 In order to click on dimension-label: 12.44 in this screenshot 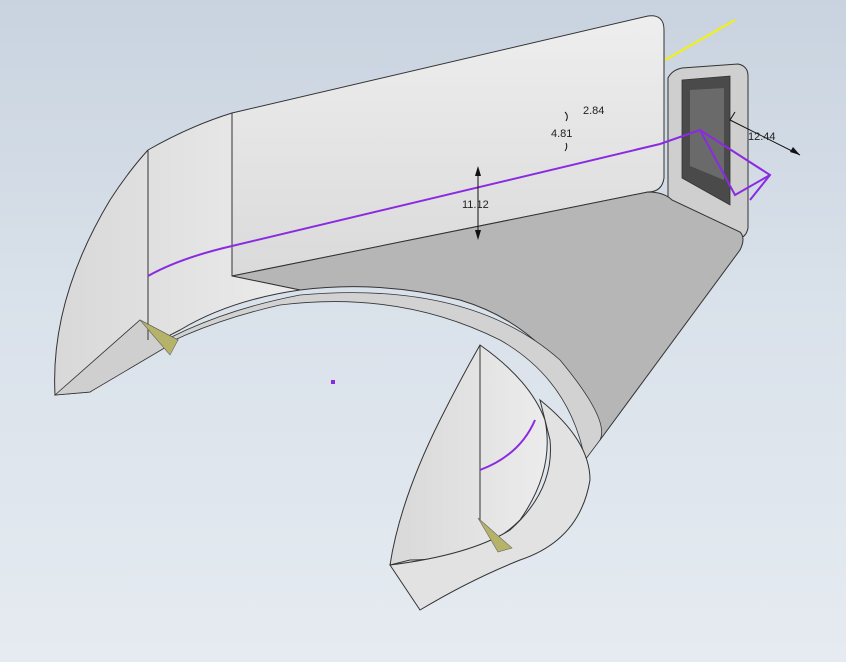, I will do `click(762, 137)`.